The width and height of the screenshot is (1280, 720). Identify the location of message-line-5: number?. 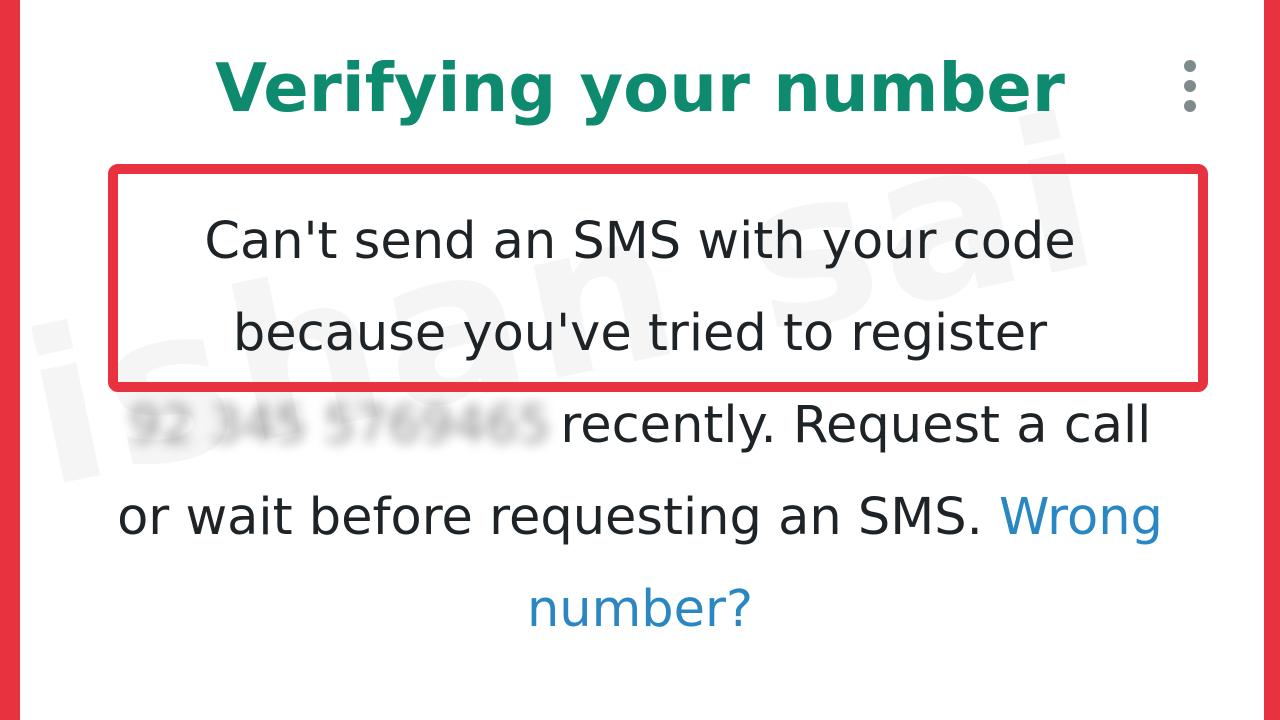
(640, 610).